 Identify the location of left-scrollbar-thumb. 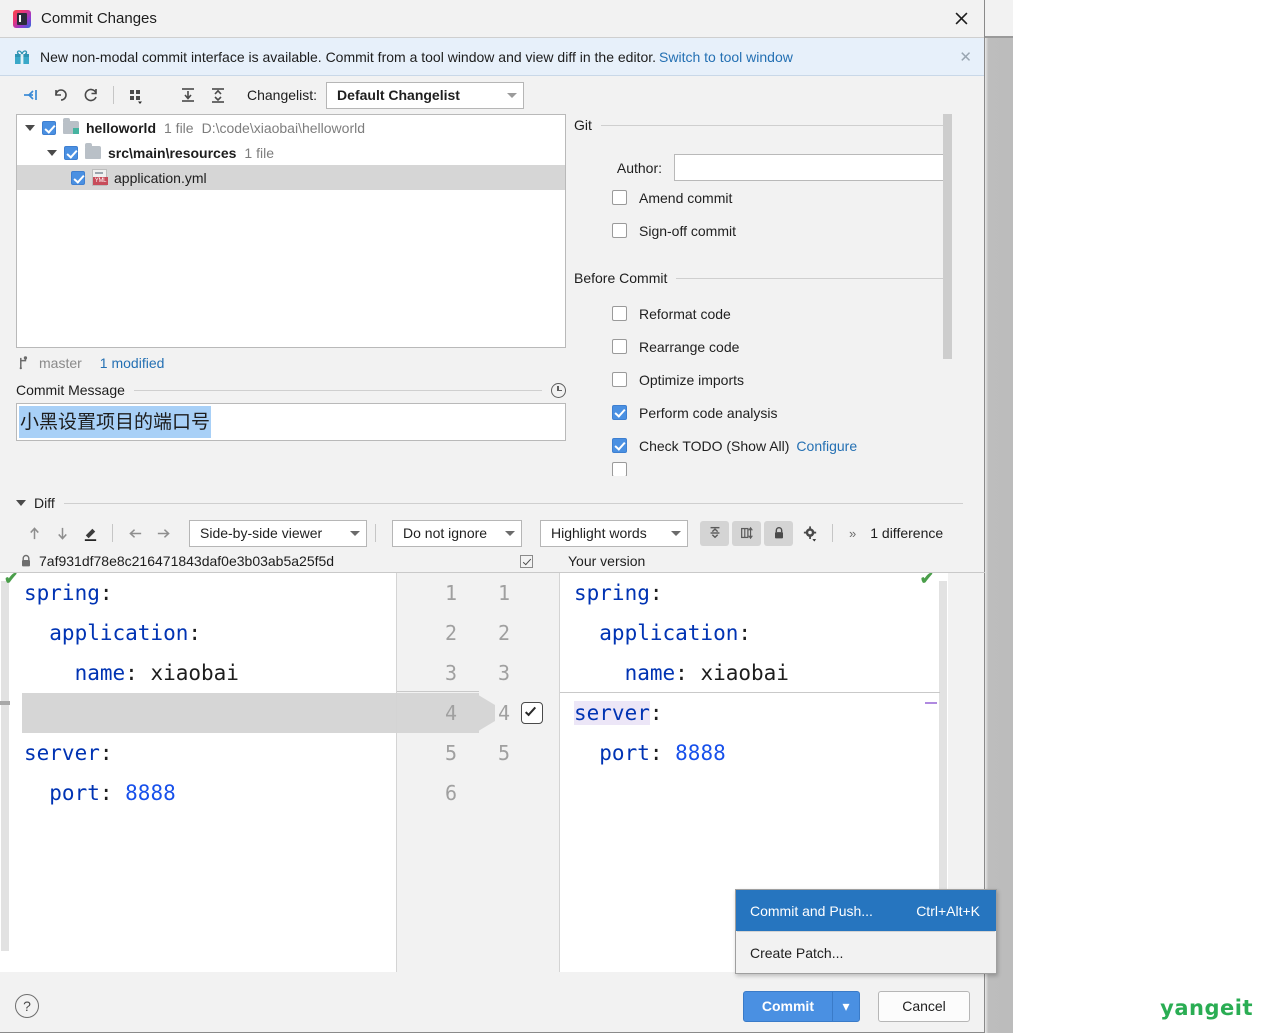
(5, 766).